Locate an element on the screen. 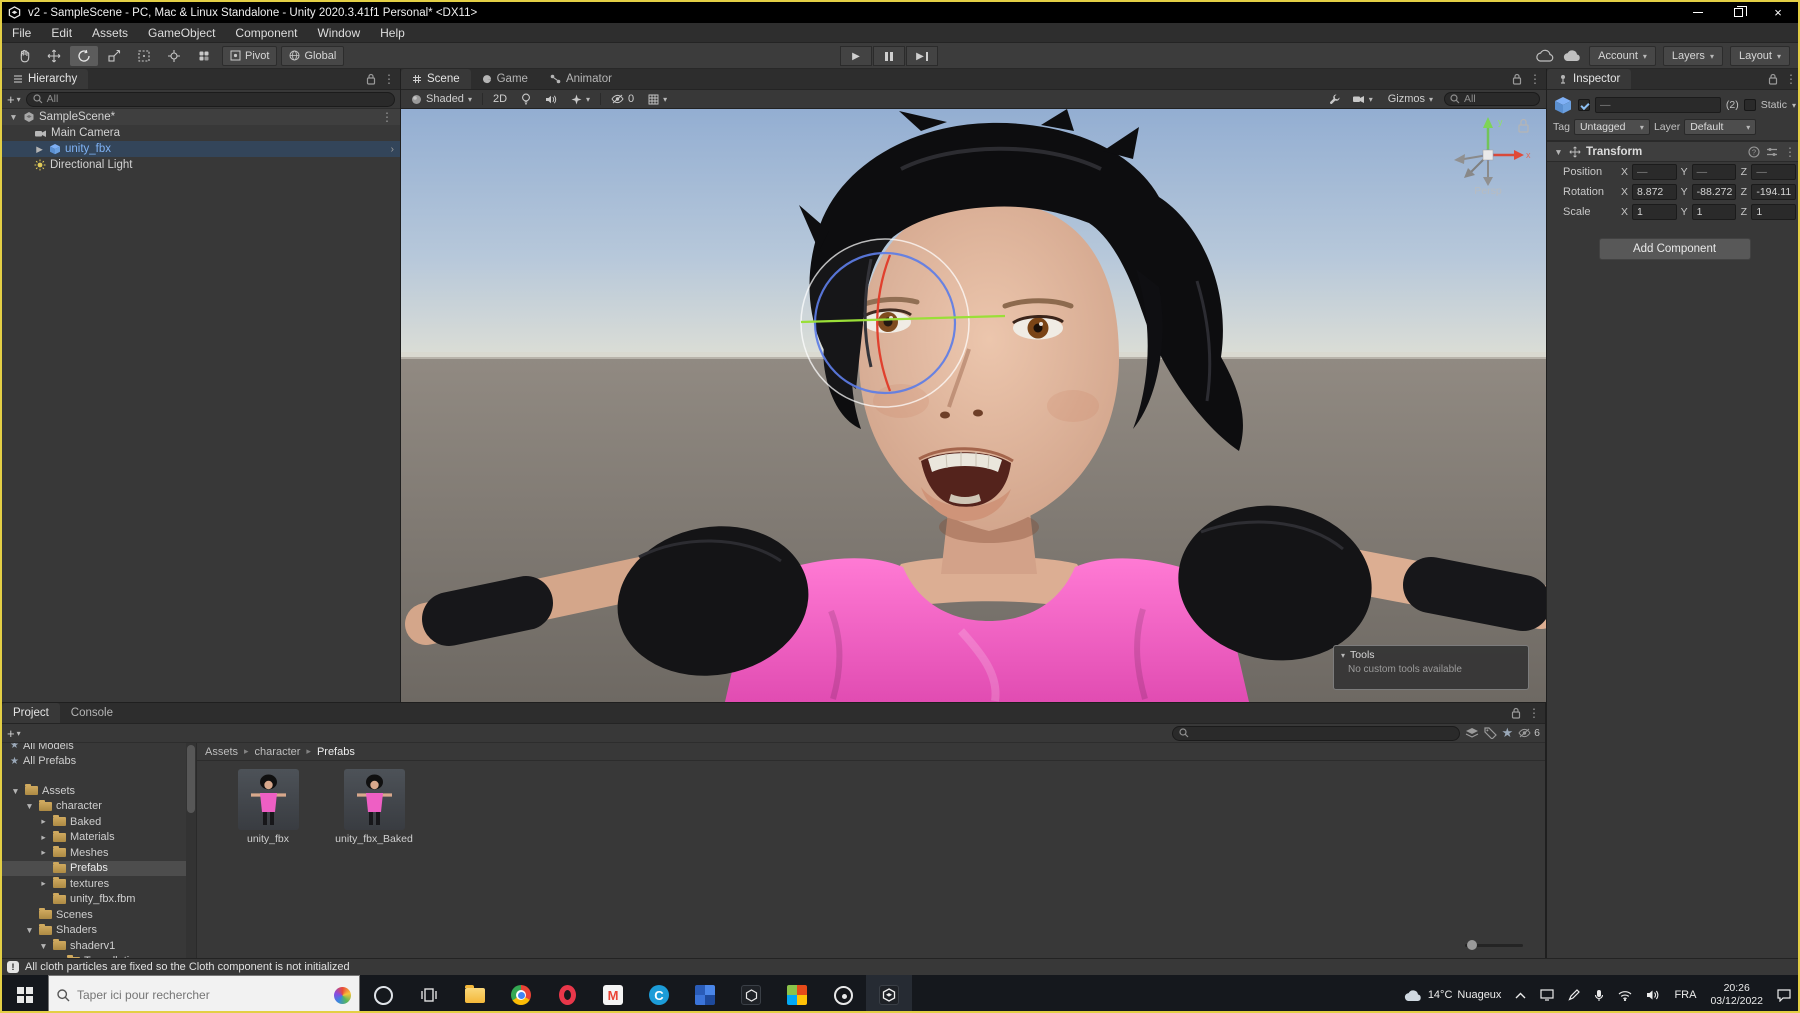 This screenshot has width=1800, height=1013. action-center-button is located at coordinates (1784, 993).